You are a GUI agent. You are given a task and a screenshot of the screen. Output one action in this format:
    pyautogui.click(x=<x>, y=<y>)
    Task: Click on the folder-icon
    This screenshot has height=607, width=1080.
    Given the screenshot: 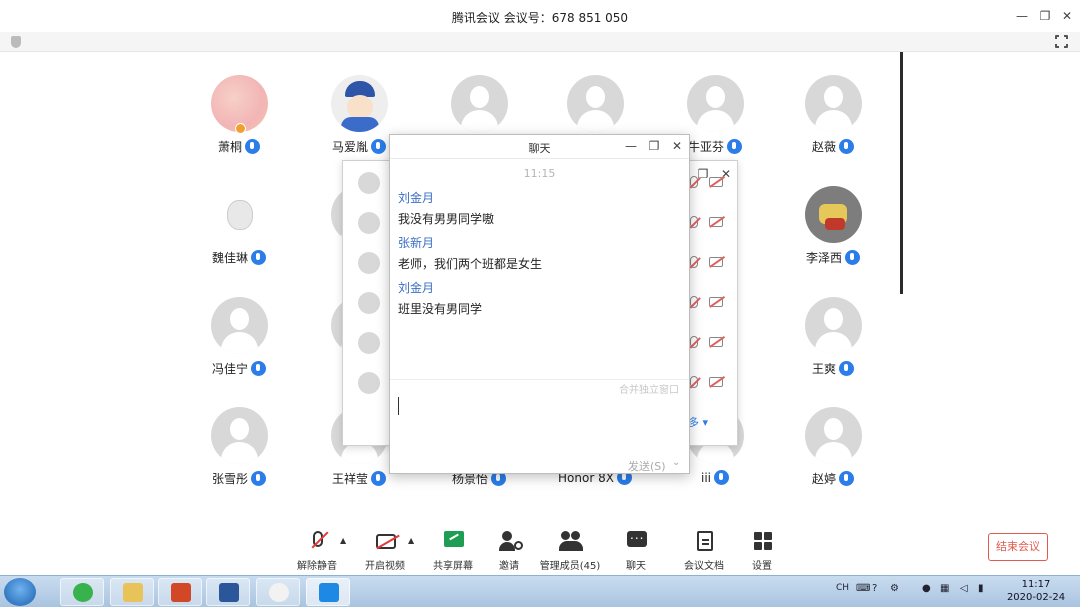 What is the action you would take?
    pyautogui.click(x=133, y=592)
    